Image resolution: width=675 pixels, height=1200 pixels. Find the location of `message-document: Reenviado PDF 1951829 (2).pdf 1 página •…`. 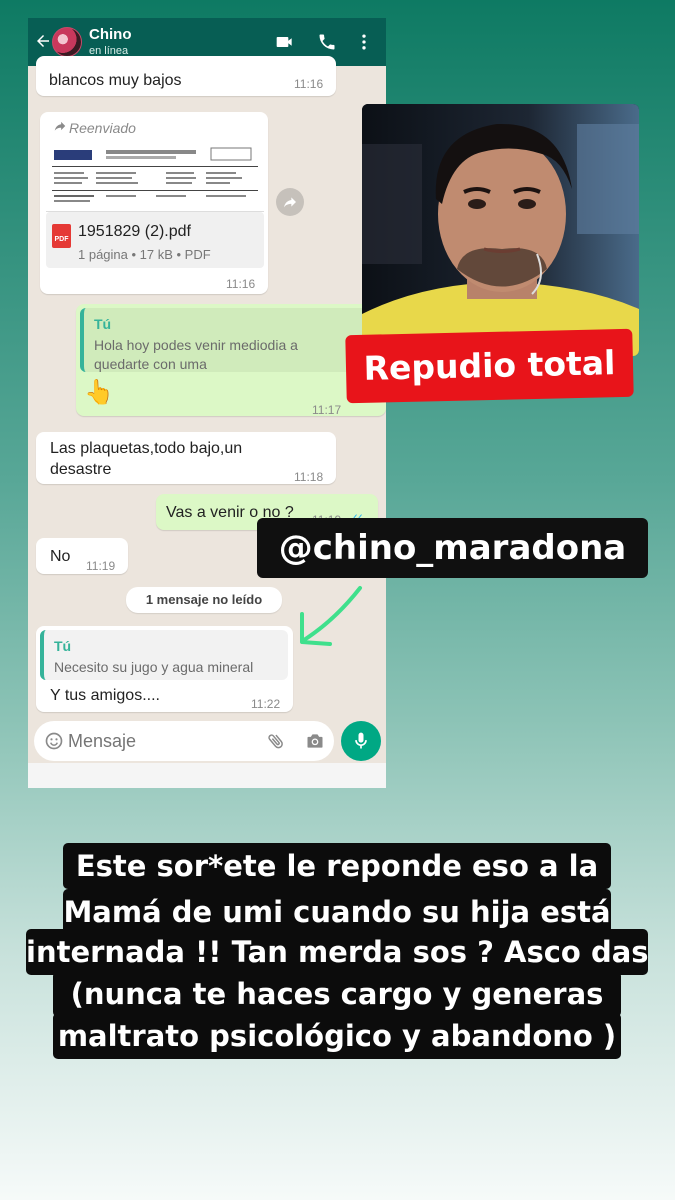

message-document: Reenviado PDF 1951829 (2).pdf 1 página •… is located at coordinates (154, 203).